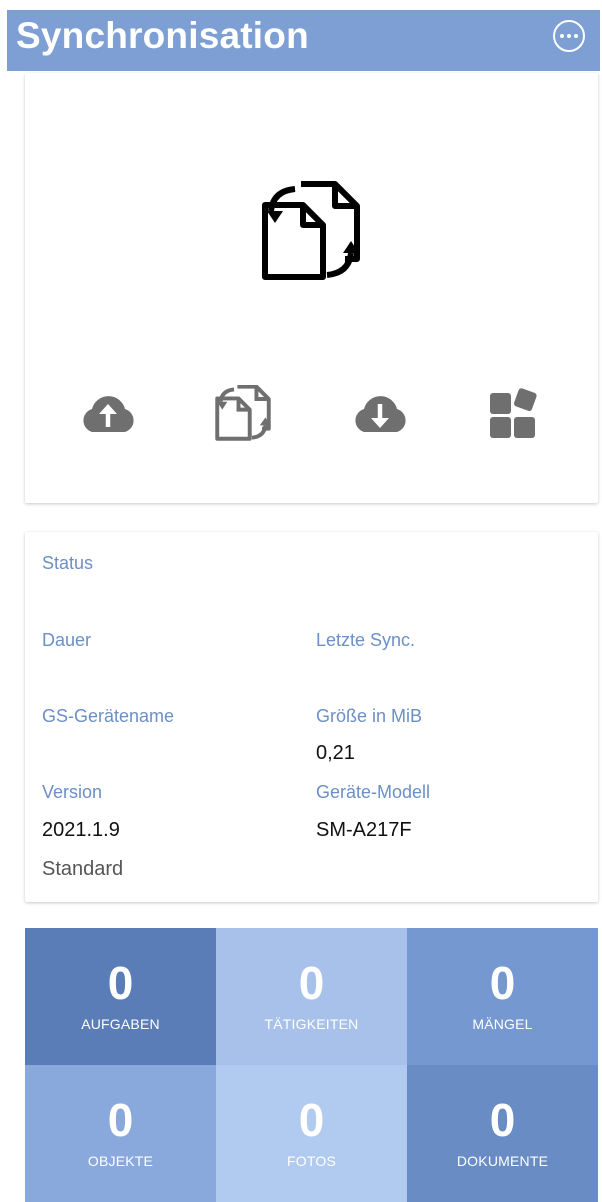 The width and height of the screenshot is (602, 1202). Describe the element at coordinates (68, 563) in the screenshot. I see `status-label: Status` at that location.